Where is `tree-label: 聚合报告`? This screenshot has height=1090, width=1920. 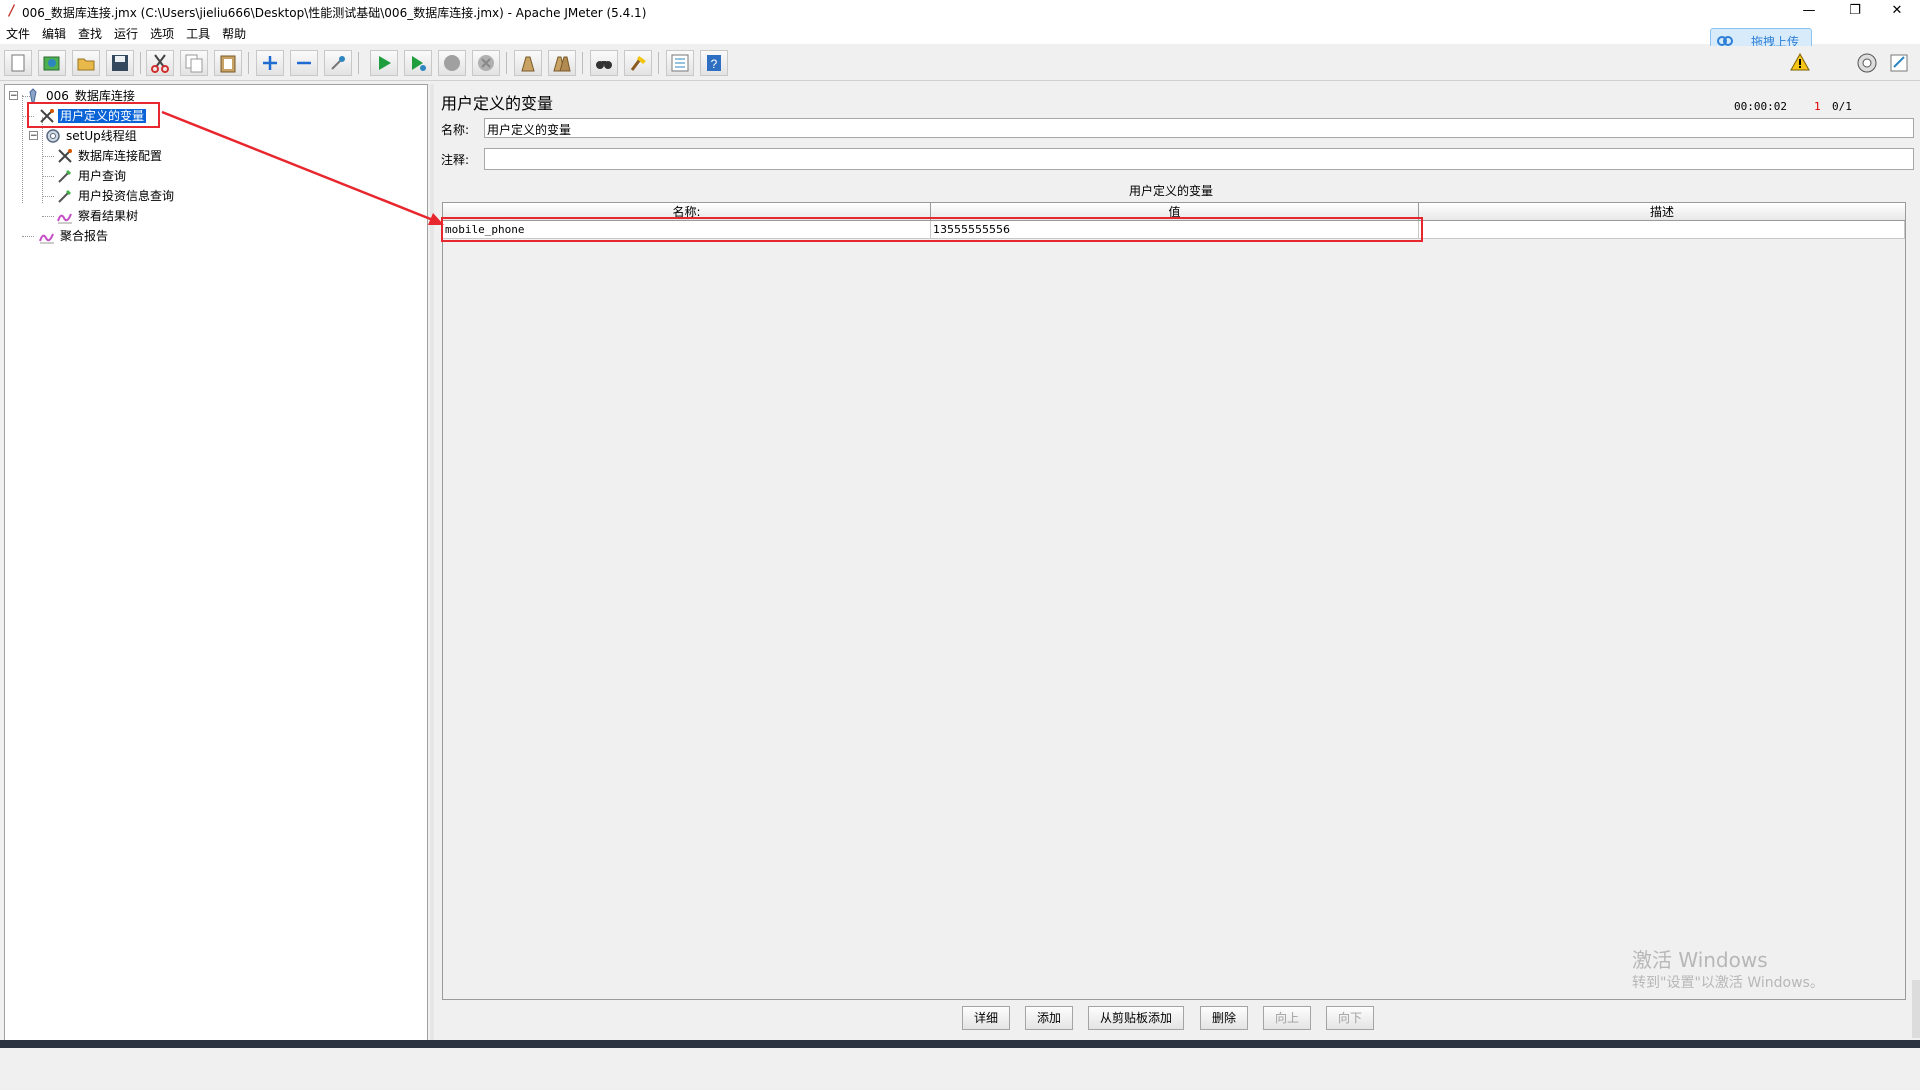
tree-label: 聚合报告 is located at coordinates (84, 236).